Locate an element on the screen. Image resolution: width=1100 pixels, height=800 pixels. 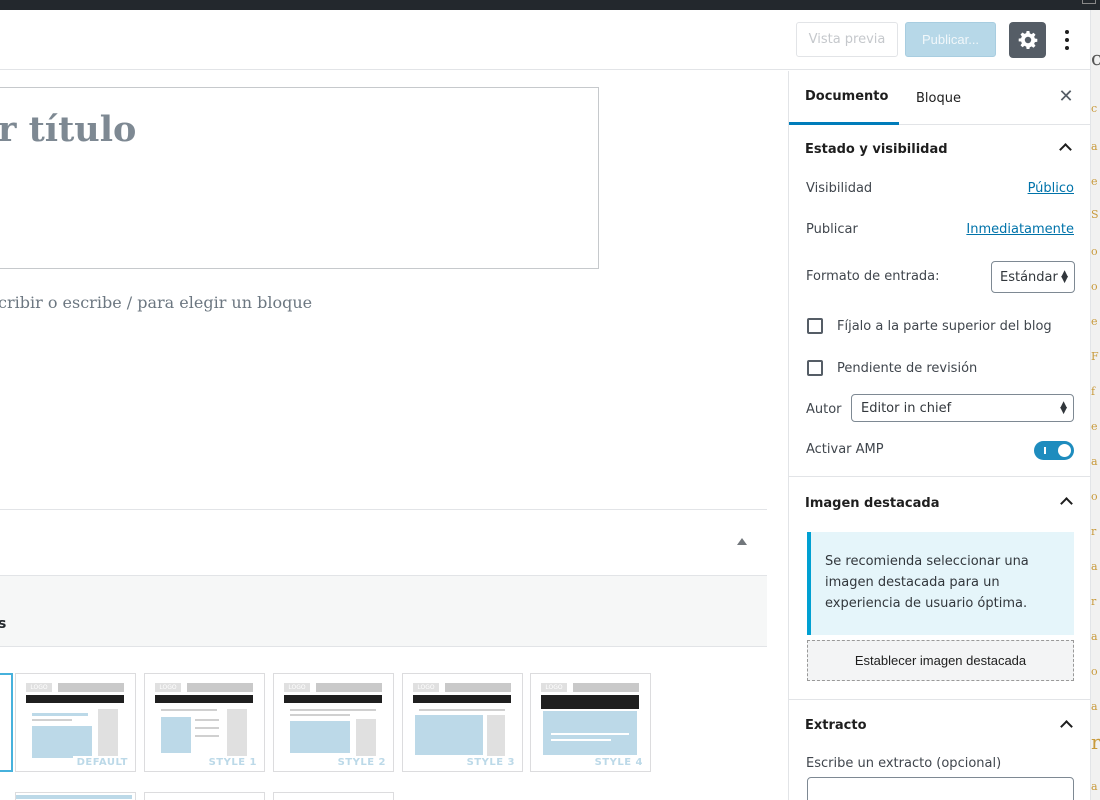
section-title: Extracto is located at coordinates (836, 725).